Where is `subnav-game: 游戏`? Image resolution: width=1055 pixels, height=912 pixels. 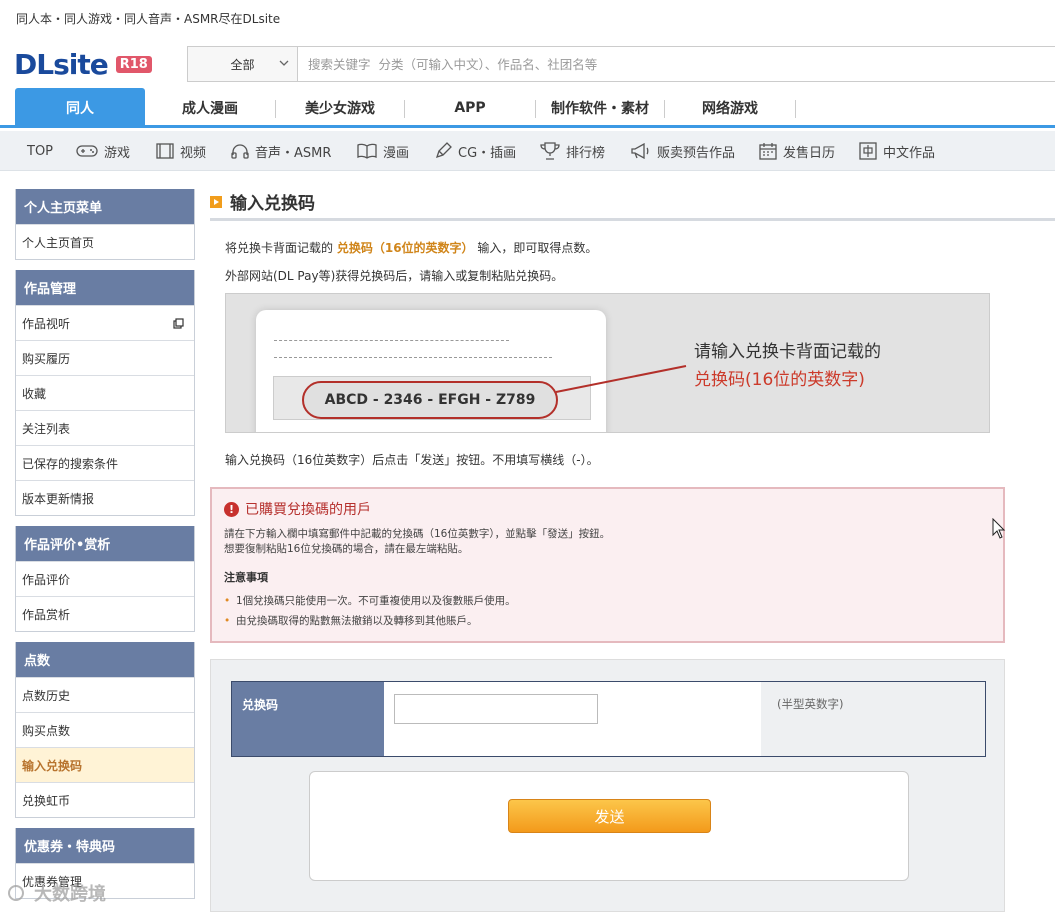
subnav-game: 游戏 is located at coordinates (103, 151).